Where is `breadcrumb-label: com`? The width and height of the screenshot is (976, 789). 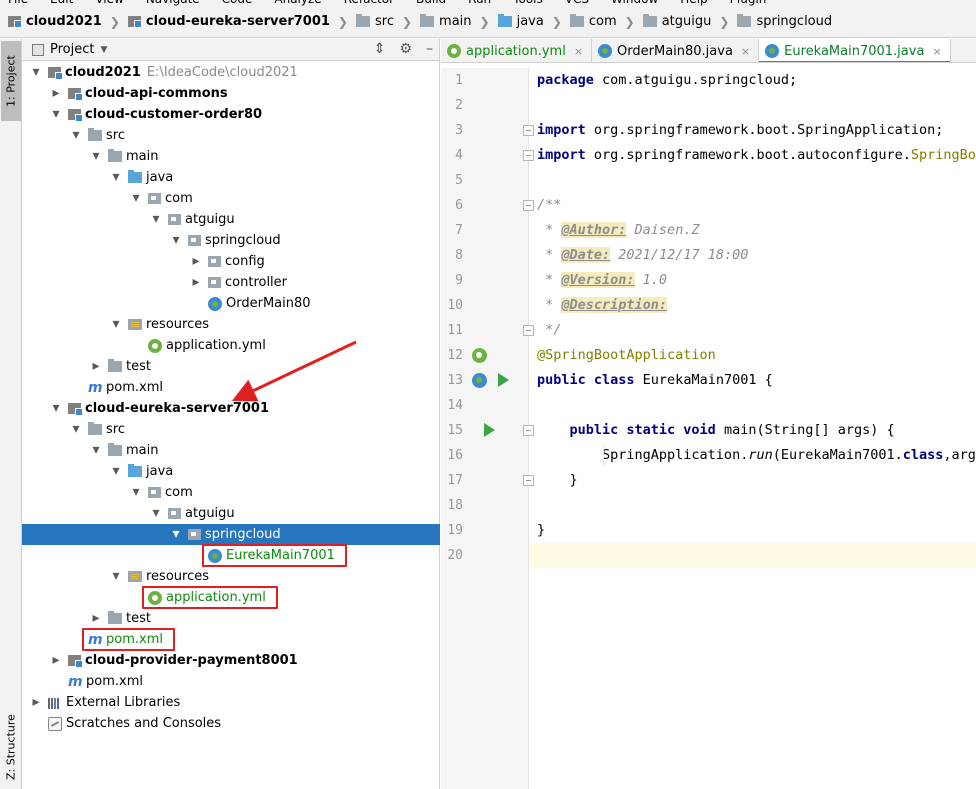 breadcrumb-label: com is located at coordinates (602, 21).